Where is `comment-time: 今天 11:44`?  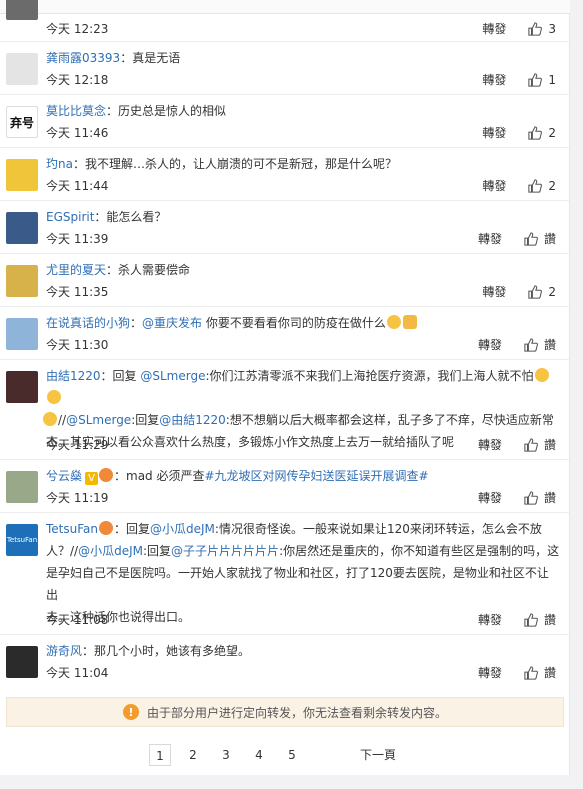 comment-time: 今天 11:44 is located at coordinates (77, 186).